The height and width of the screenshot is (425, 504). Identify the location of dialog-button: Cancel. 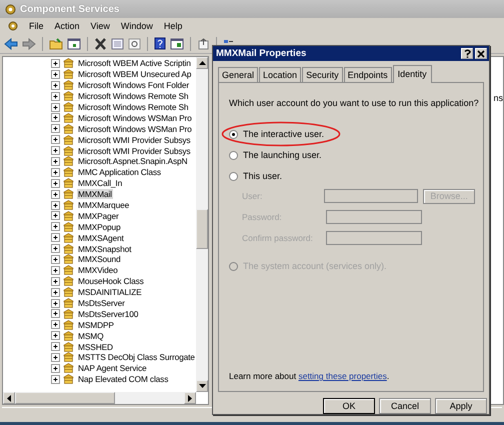
(405, 406).